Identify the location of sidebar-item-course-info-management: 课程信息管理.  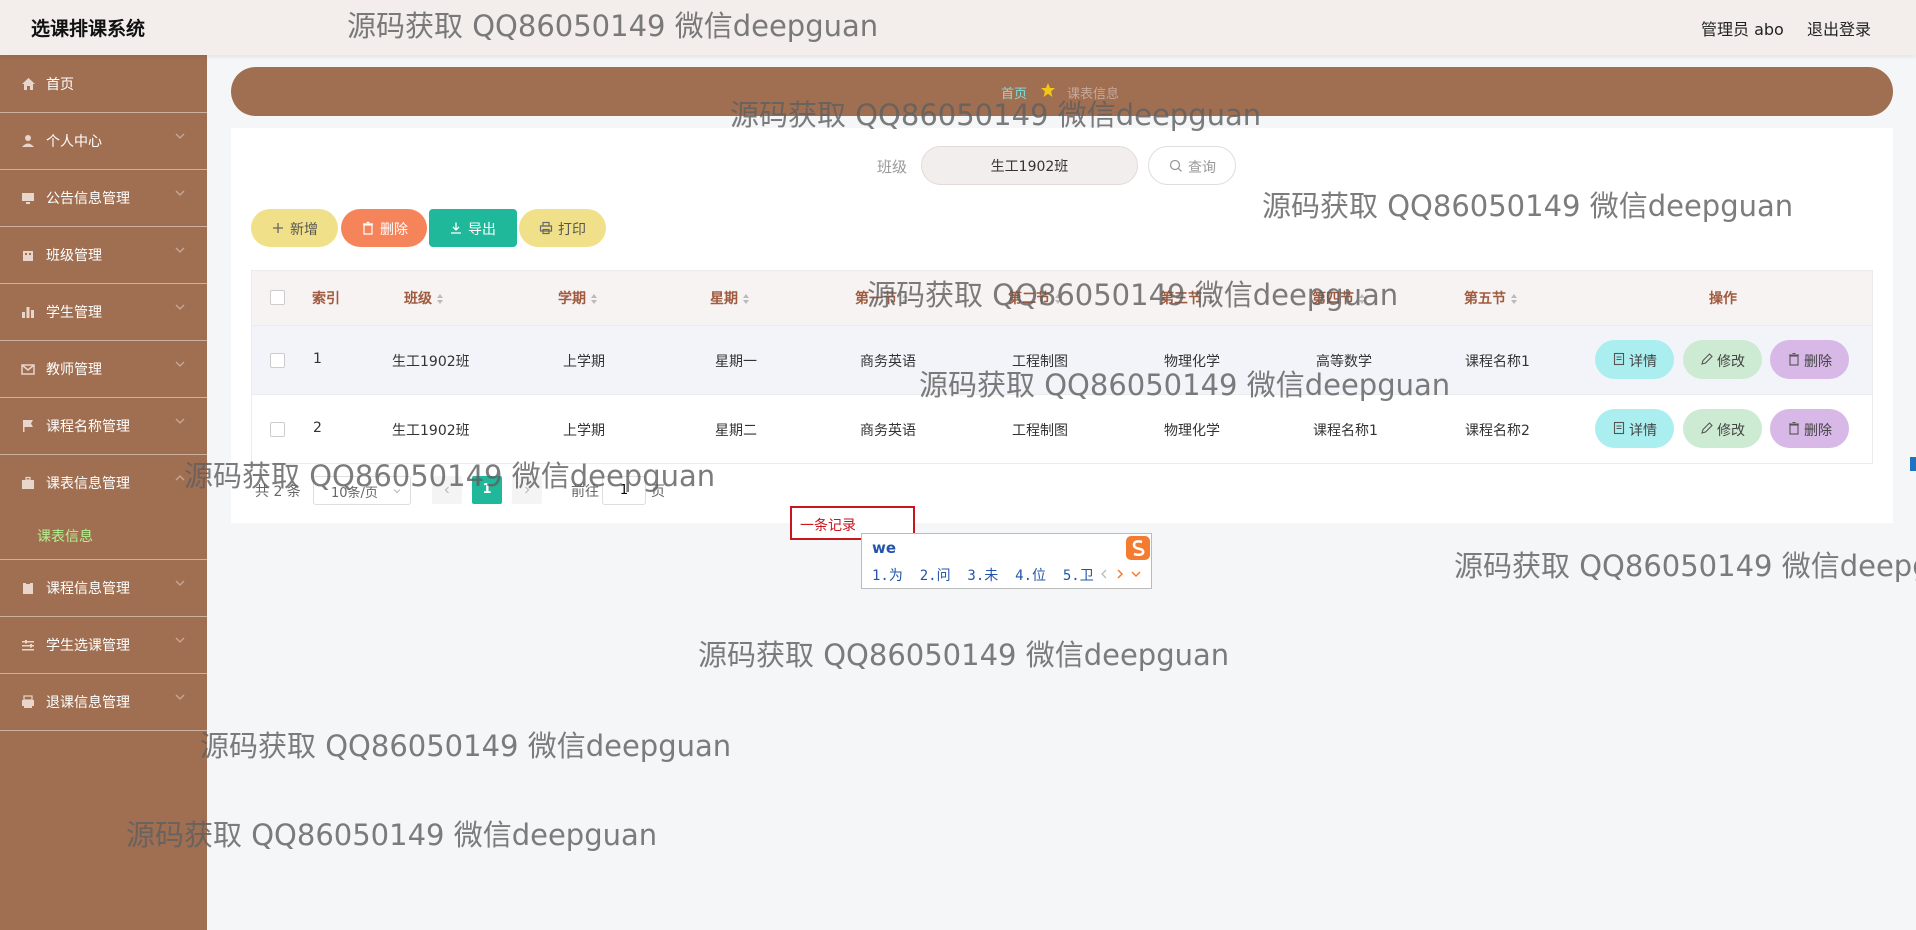
(103, 588).